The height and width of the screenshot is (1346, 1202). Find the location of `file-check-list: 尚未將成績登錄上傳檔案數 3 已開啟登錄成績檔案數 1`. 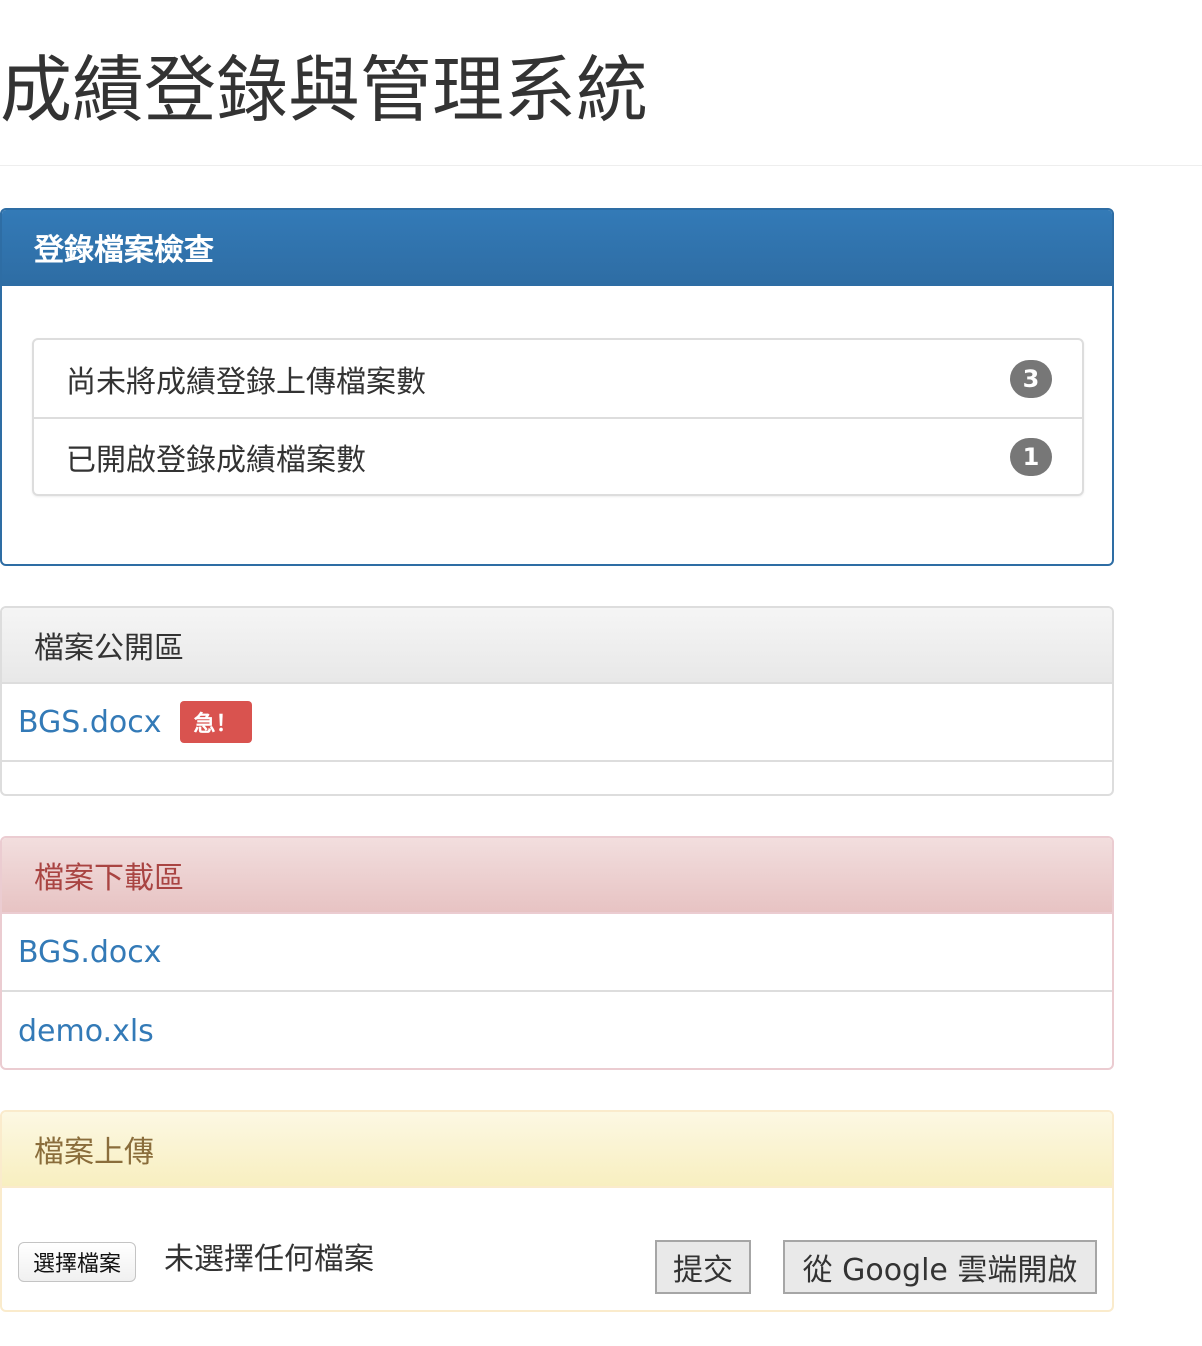

file-check-list: 尚未將成績登錄上傳檔案數 3 已開啟登錄成績檔案數 1 is located at coordinates (558, 417).